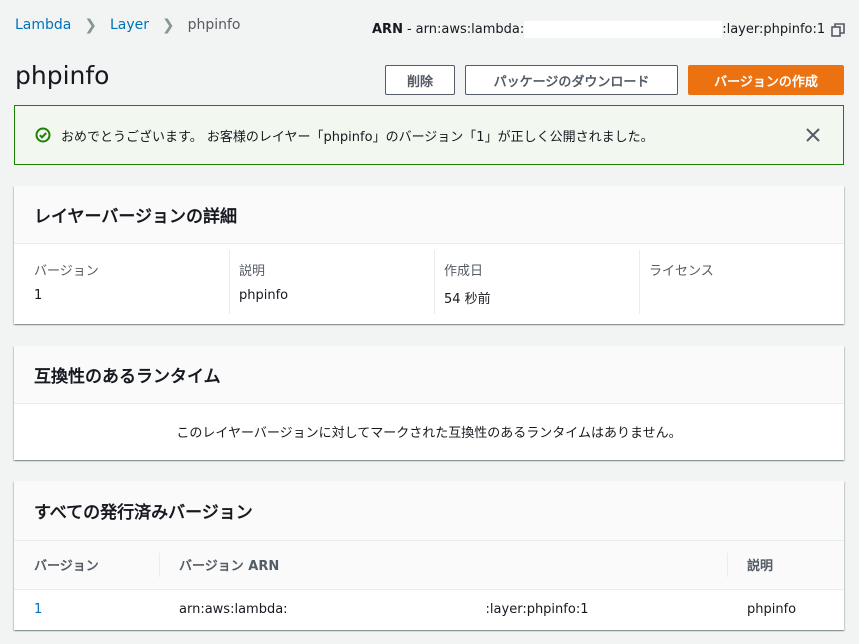 The image size is (859, 644). I want to click on column-label: バージョン, so click(66, 567).